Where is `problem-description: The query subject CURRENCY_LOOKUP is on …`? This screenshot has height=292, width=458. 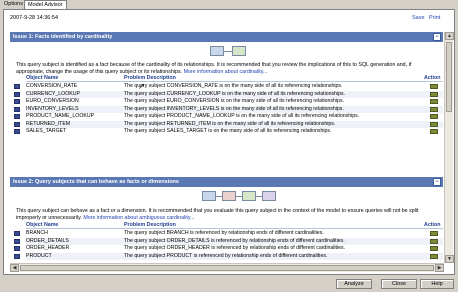
problem-description: The query subject CURRENCY_LOOKUP is on … is located at coordinates (235, 93).